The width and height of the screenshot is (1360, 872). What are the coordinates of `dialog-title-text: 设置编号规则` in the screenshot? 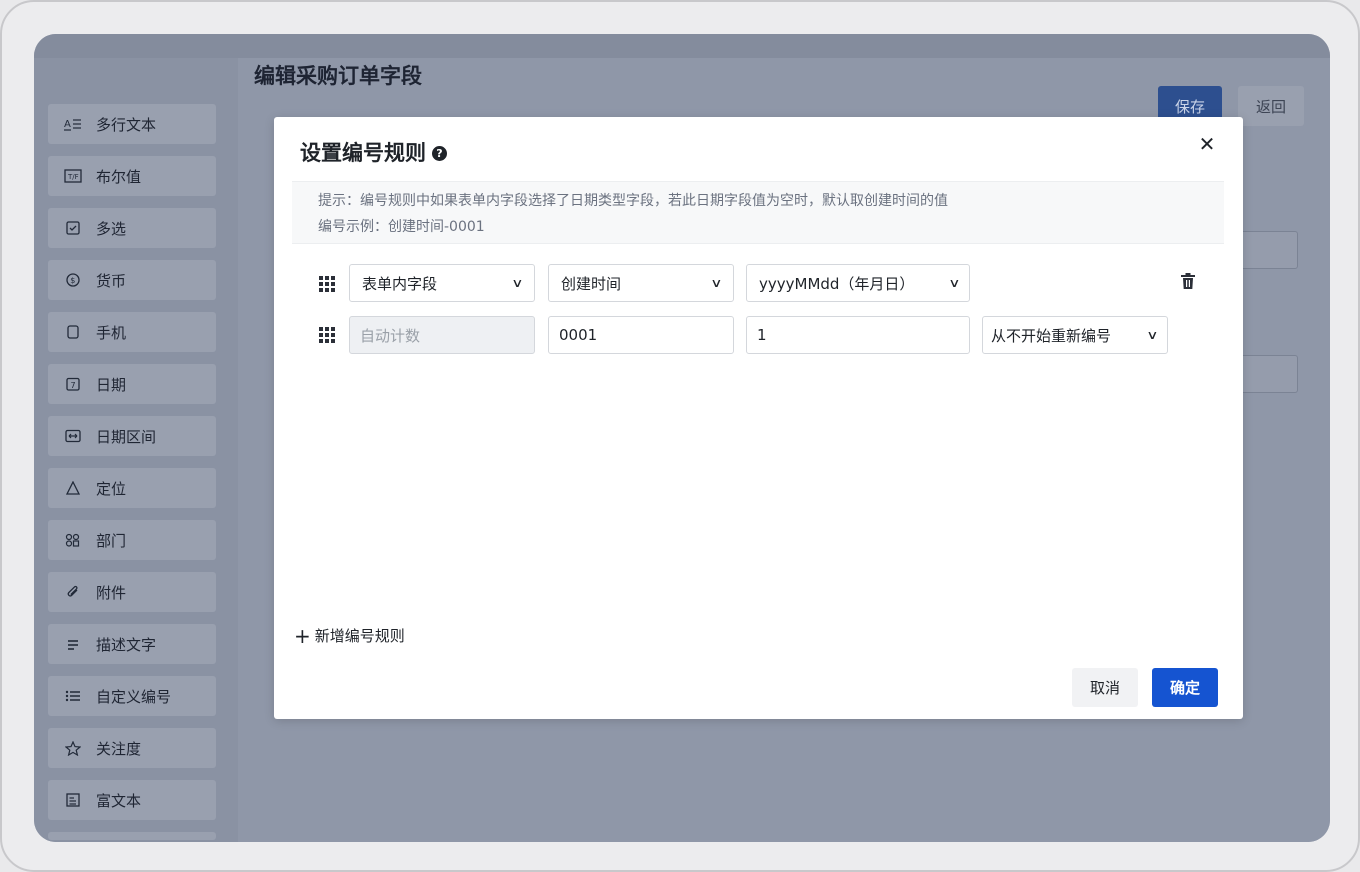 It's located at (363, 153).